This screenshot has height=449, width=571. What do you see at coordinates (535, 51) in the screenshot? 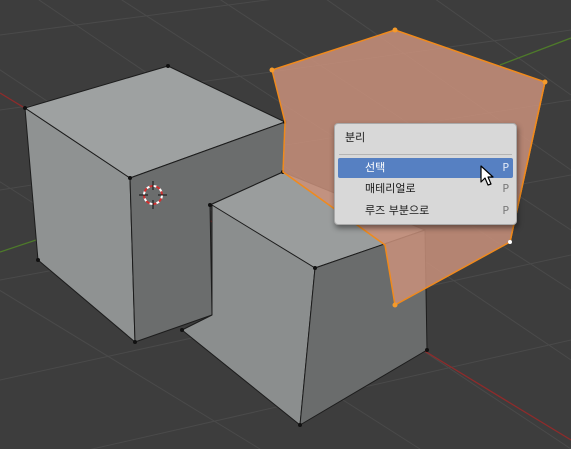
I see `y-axis-line-far` at bounding box center [535, 51].